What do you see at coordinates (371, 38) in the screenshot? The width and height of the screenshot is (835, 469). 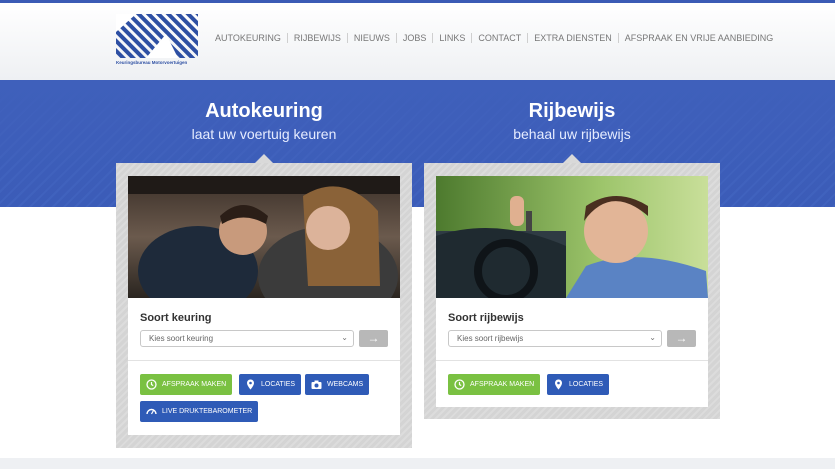 I see `nav-nieuws: NIEUWS` at bounding box center [371, 38].